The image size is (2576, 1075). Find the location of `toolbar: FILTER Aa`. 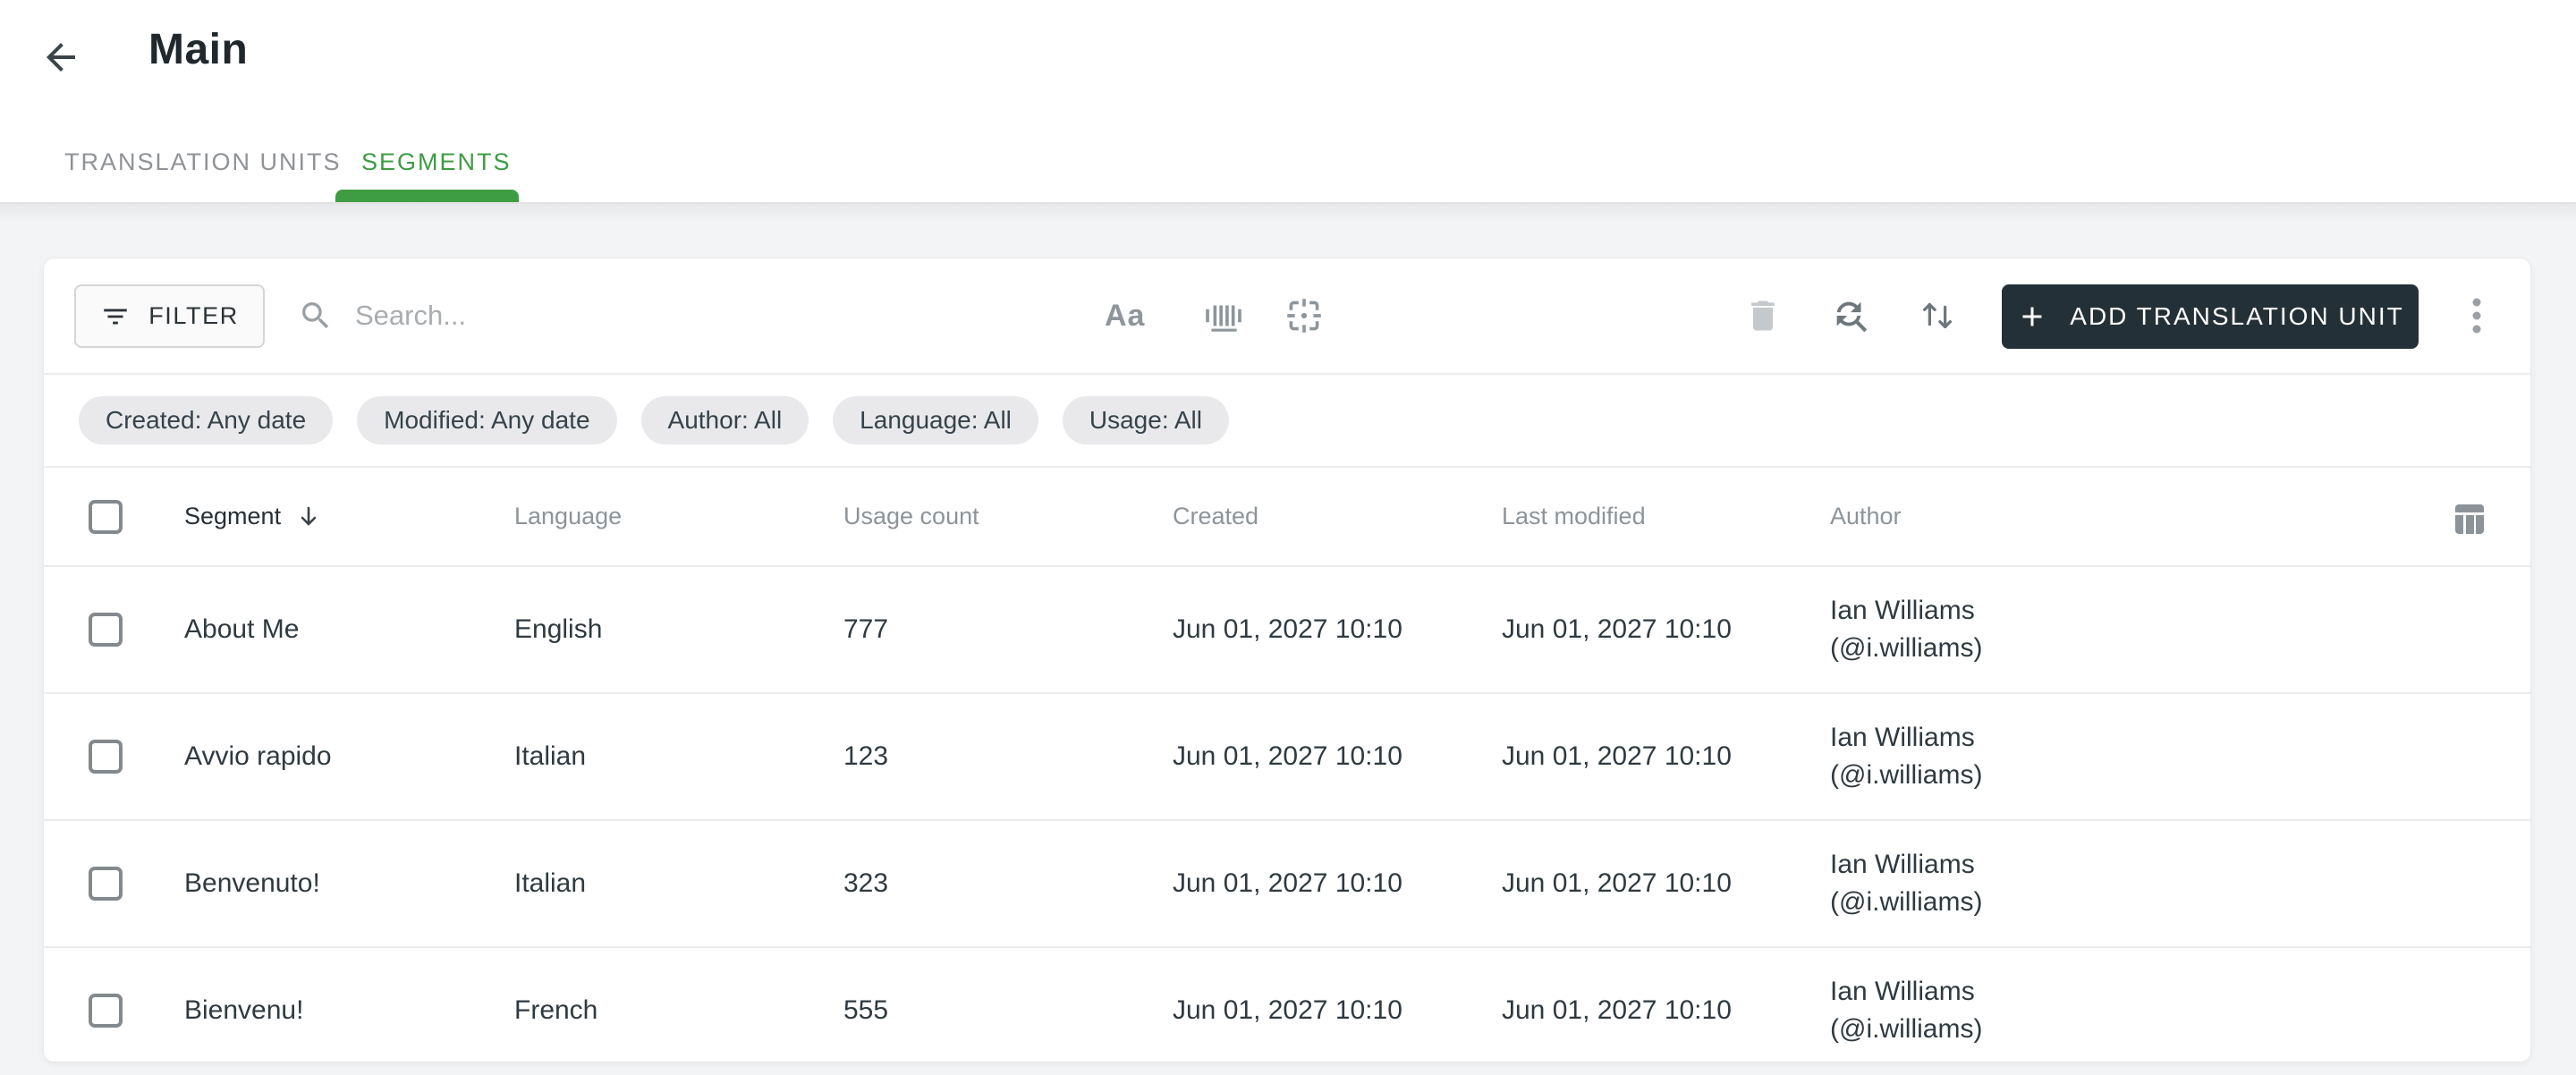

toolbar: FILTER Aa is located at coordinates (1287, 316).